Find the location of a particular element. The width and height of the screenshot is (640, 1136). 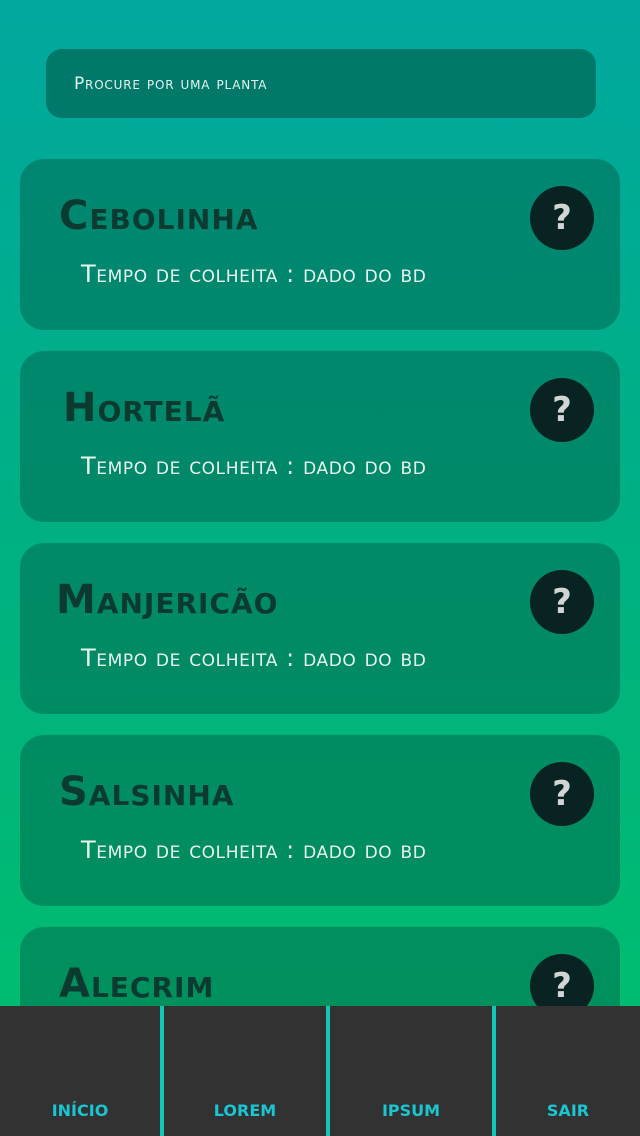

nav-item-sair: SAIR is located at coordinates (566, 1071).